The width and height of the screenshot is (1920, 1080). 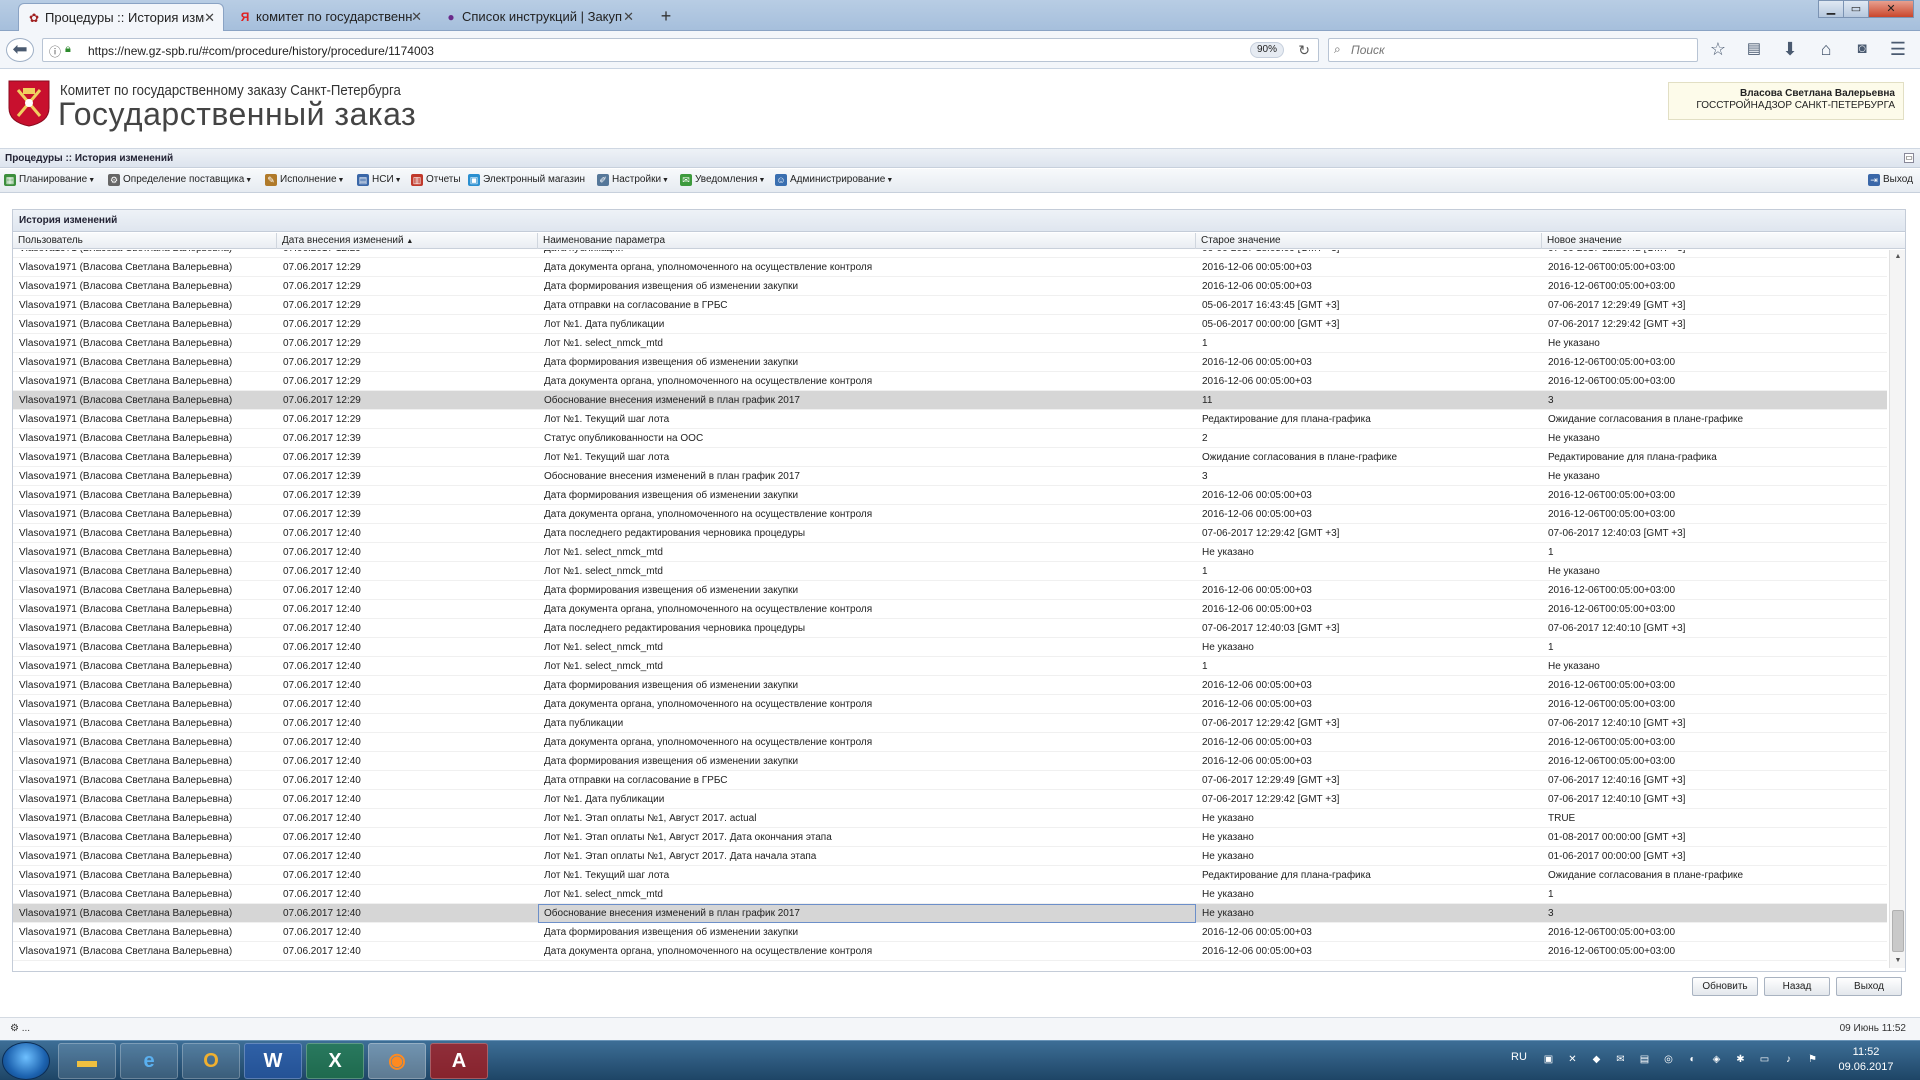 I want to click on column-header-user: Пользователь, so click(x=145, y=241).